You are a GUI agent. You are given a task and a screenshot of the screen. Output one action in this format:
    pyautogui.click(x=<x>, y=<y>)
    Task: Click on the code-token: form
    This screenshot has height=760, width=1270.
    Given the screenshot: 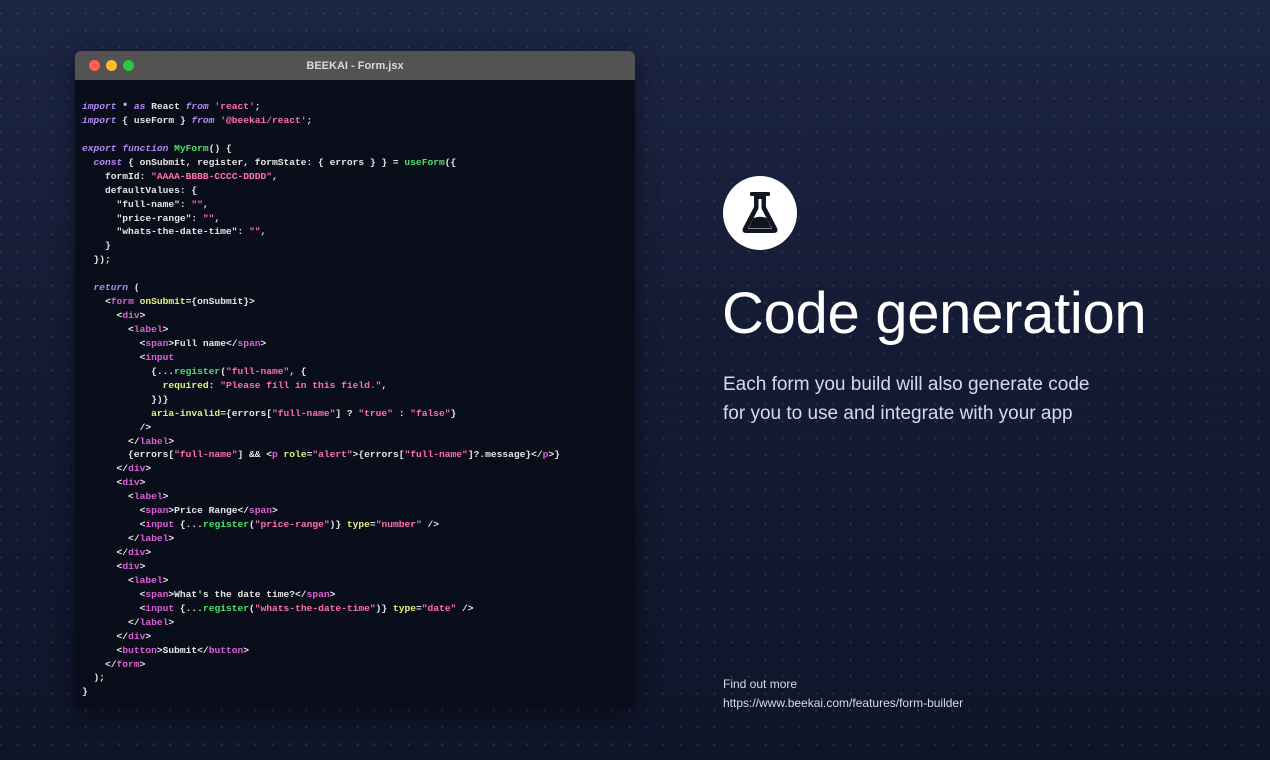 What is the action you would take?
    pyautogui.click(x=128, y=664)
    